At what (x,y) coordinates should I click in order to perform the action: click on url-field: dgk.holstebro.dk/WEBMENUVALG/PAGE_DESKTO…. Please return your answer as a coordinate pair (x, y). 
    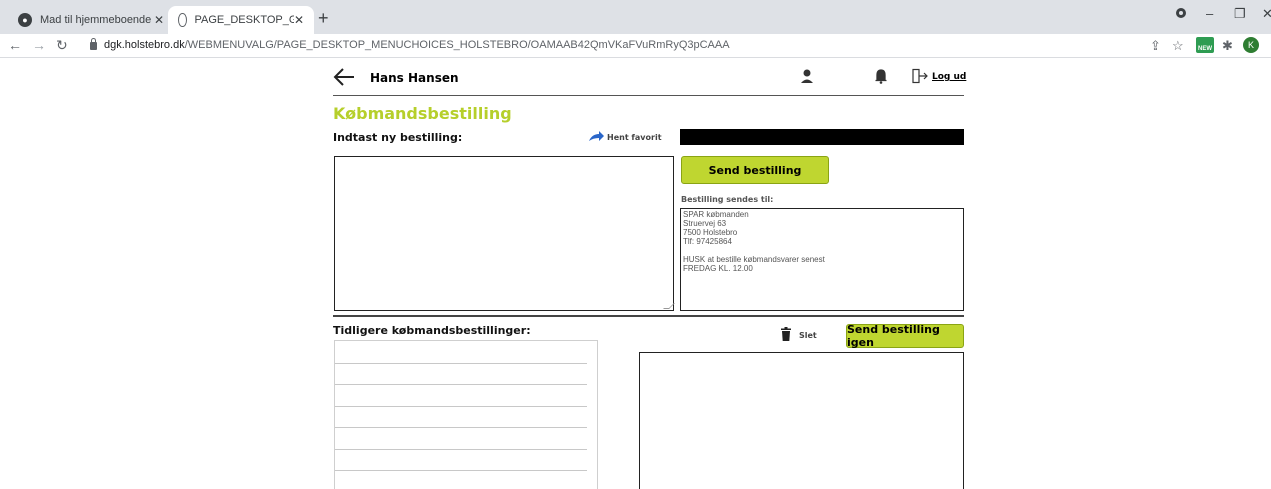
    Looking at the image, I should click on (417, 45).